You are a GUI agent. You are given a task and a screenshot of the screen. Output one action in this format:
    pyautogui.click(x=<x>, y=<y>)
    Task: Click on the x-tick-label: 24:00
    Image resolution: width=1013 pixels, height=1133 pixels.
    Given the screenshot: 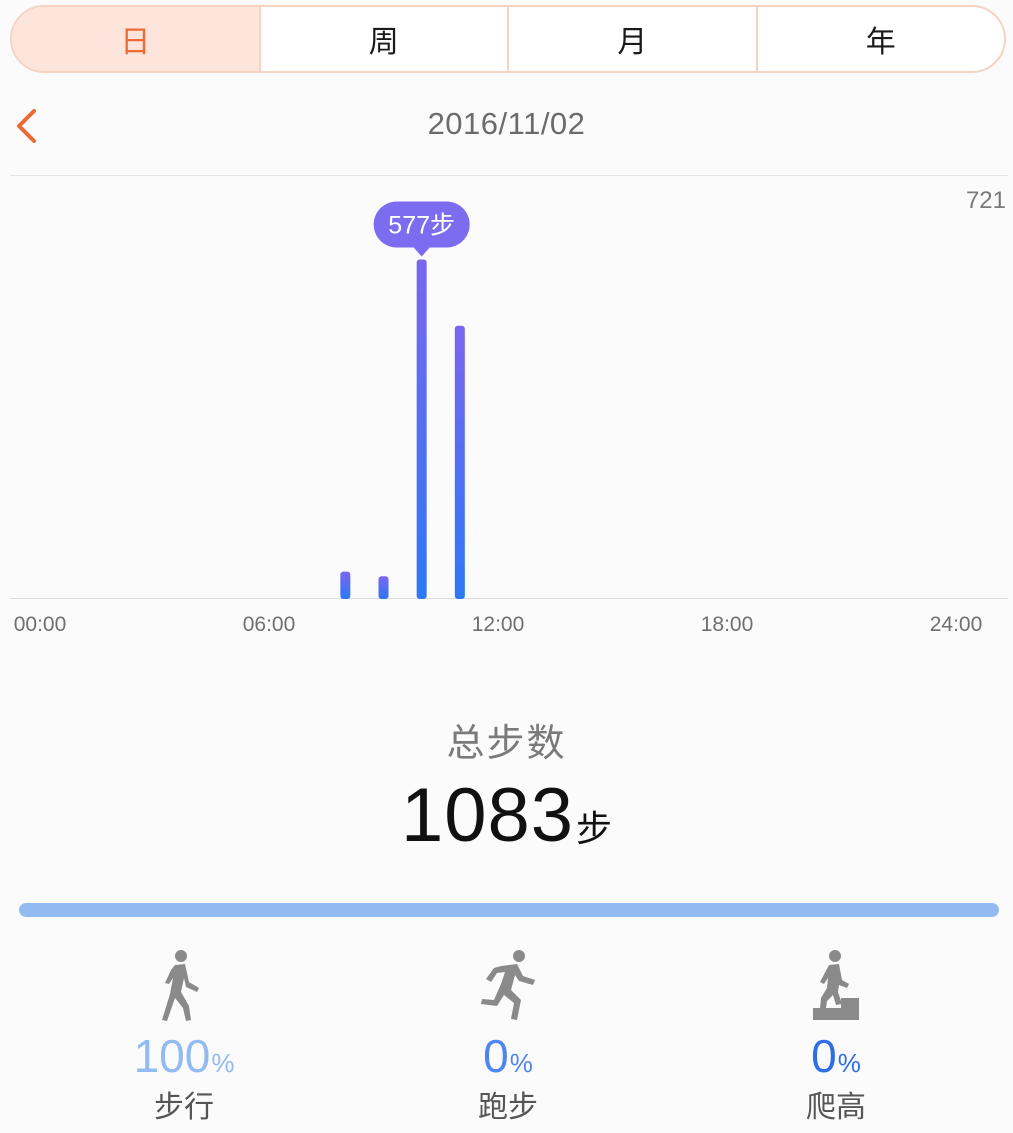 What is the action you would take?
    pyautogui.click(x=956, y=624)
    